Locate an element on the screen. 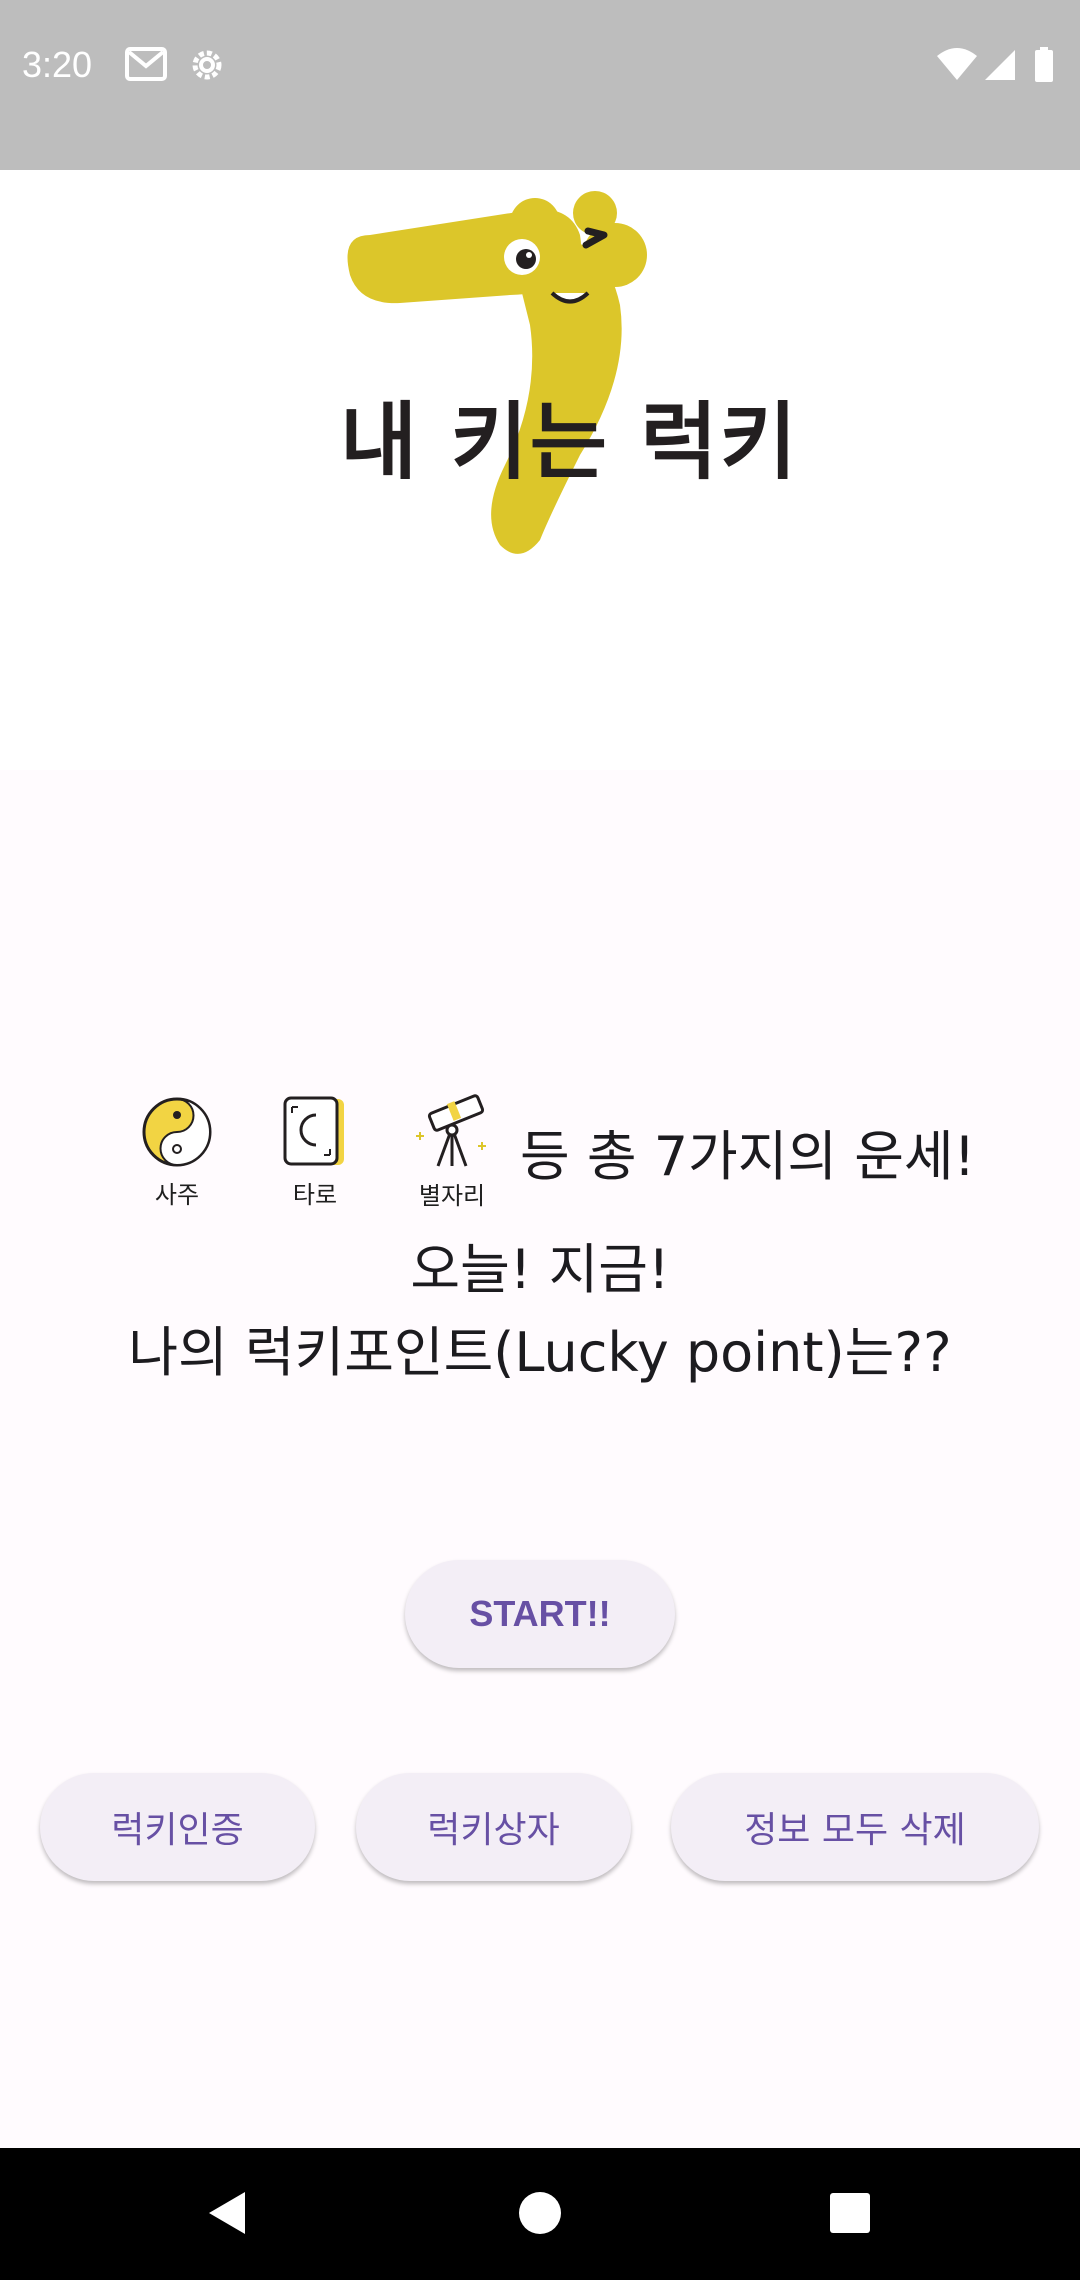 This screenshot has width=1080, height=2280. nav-bar is located at coordinates (540, 2214).